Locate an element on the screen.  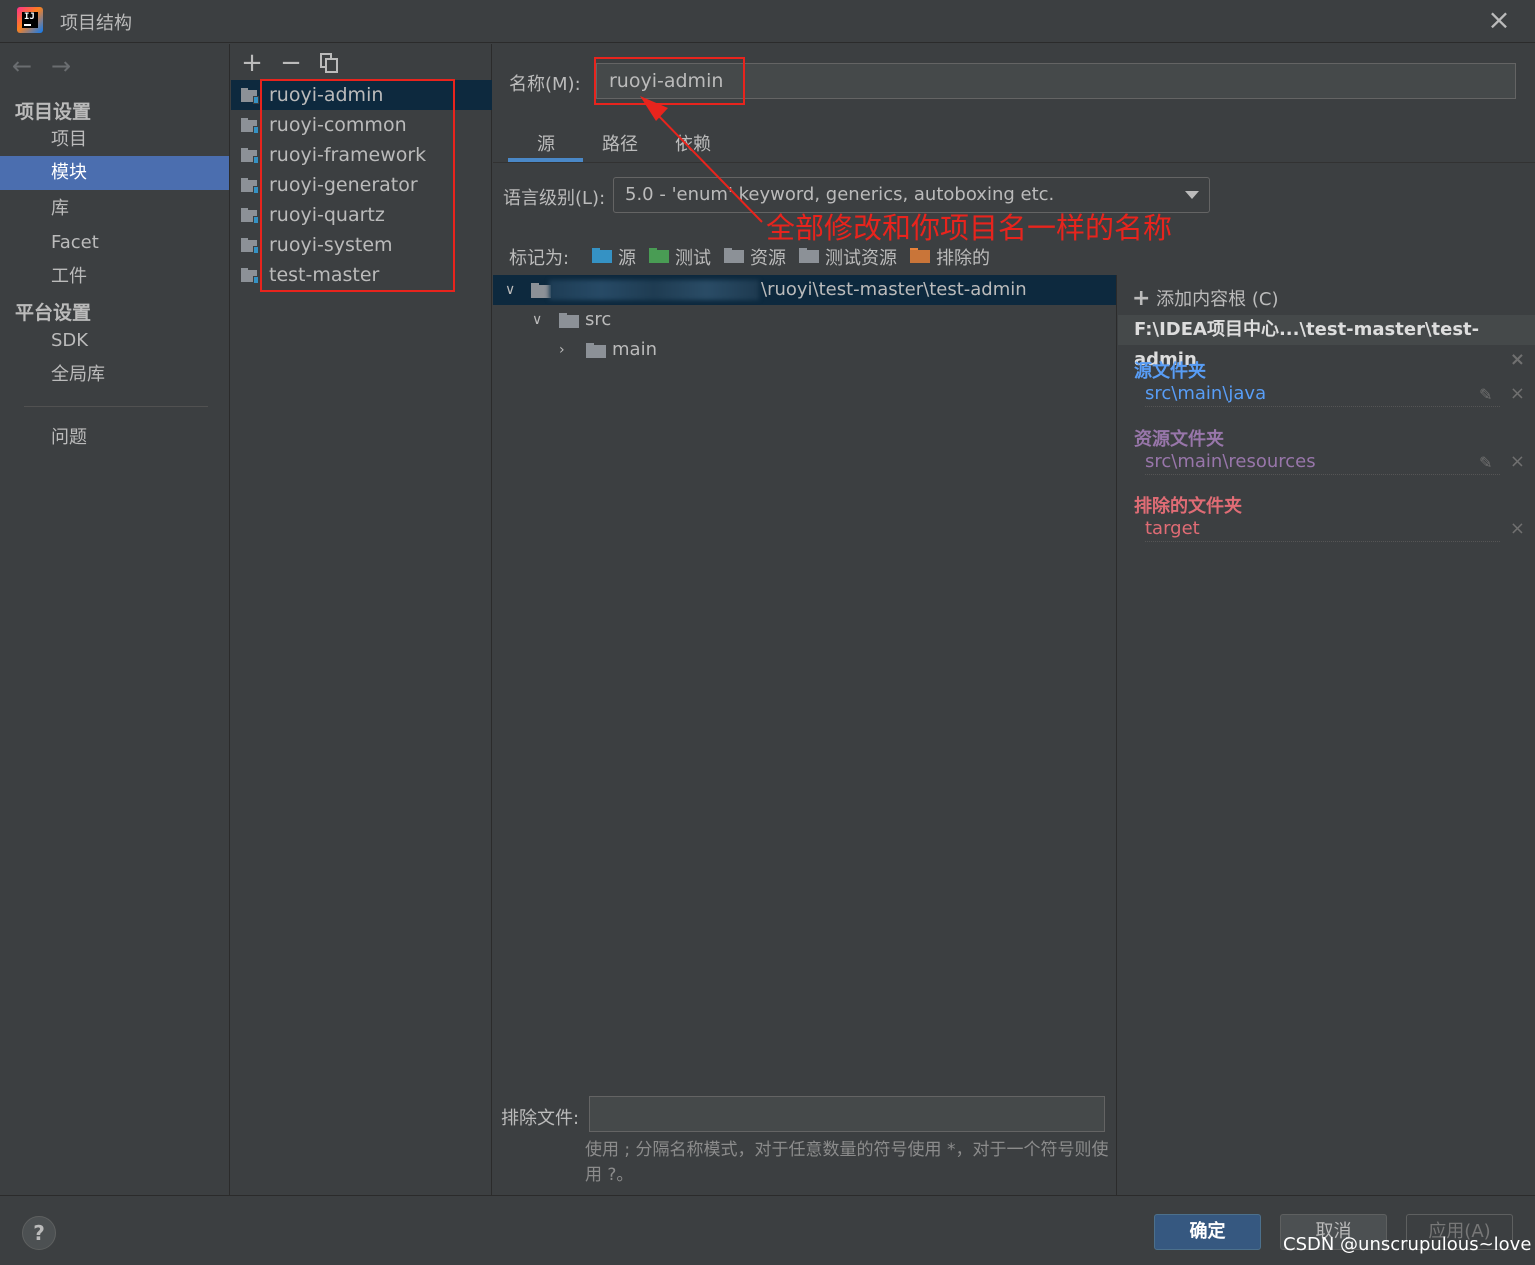
title-bar: IJ 项目结构 × is located at coordinates (767, 21).